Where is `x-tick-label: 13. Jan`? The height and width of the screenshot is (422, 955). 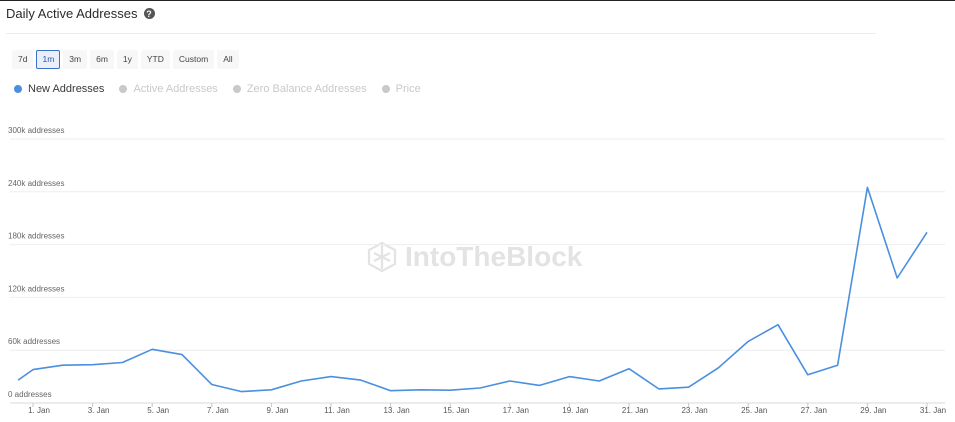 x-tick-label: 13. Jan is located at coordinates (396, 410).